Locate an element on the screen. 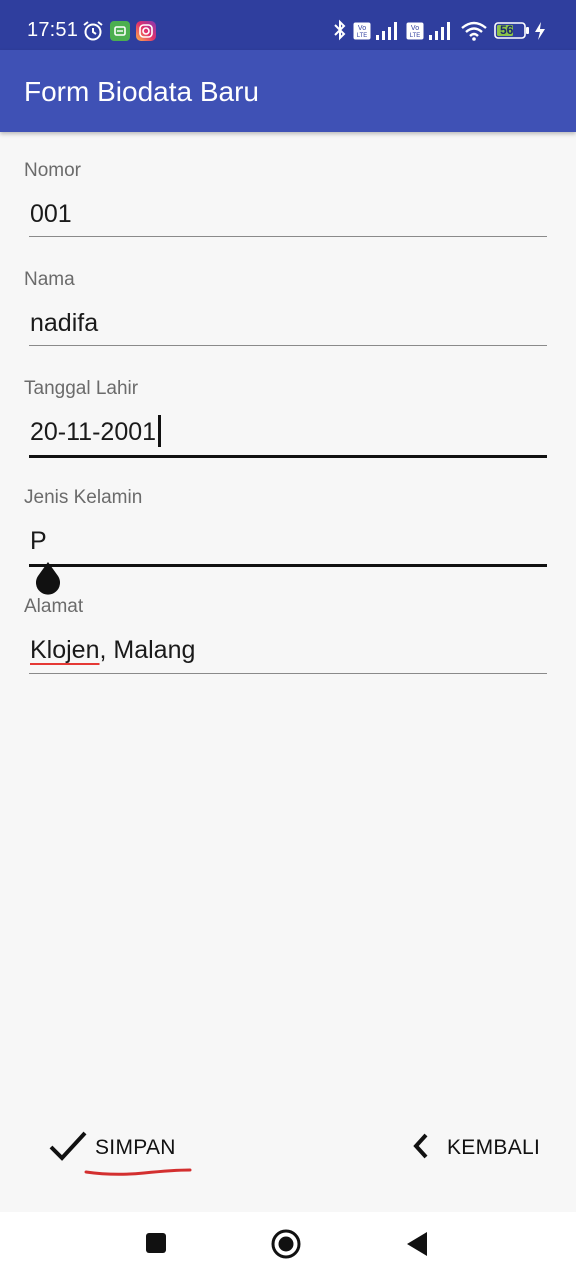 The width and height of the screenshot is (576, 1280). field-nama: Nama nadifa is located at coordinates (288, 324).